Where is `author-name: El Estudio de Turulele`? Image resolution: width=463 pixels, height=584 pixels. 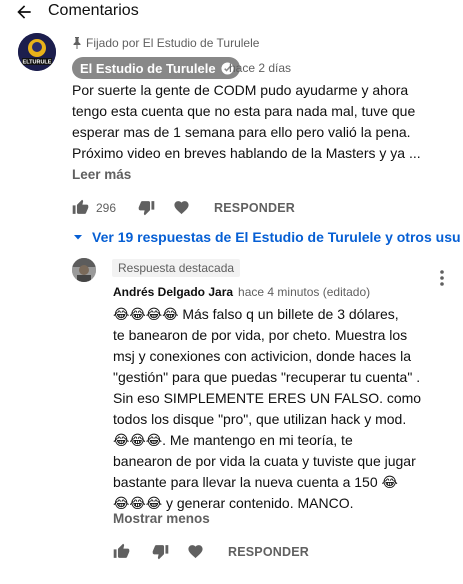
author-name: El Estudio de Turulele is located at coordinates (148, 68).